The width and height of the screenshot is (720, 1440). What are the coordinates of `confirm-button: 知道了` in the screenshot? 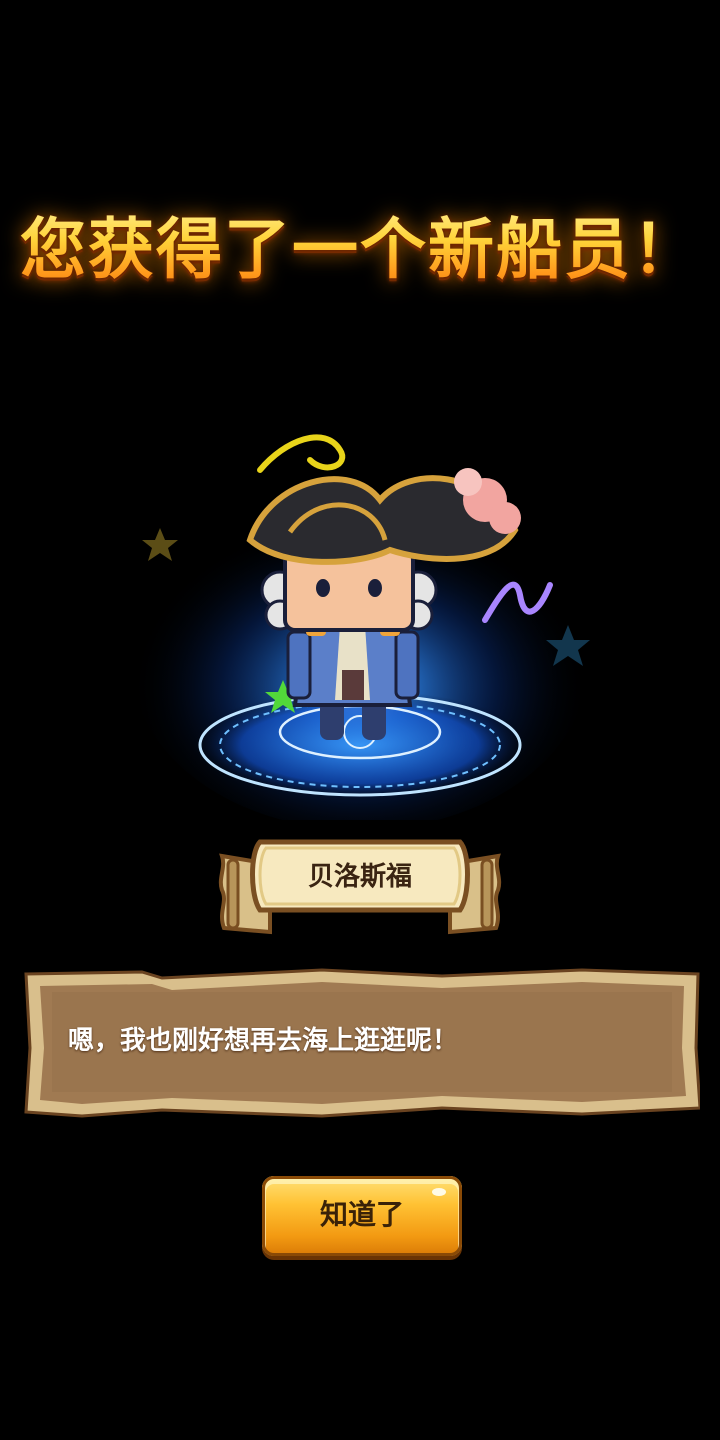 It's located at (362, 1216).